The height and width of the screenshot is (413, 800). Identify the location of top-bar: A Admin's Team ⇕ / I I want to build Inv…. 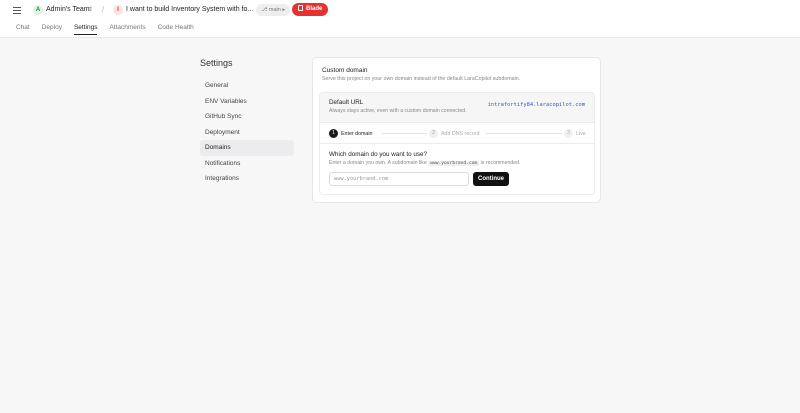
(400, 19).